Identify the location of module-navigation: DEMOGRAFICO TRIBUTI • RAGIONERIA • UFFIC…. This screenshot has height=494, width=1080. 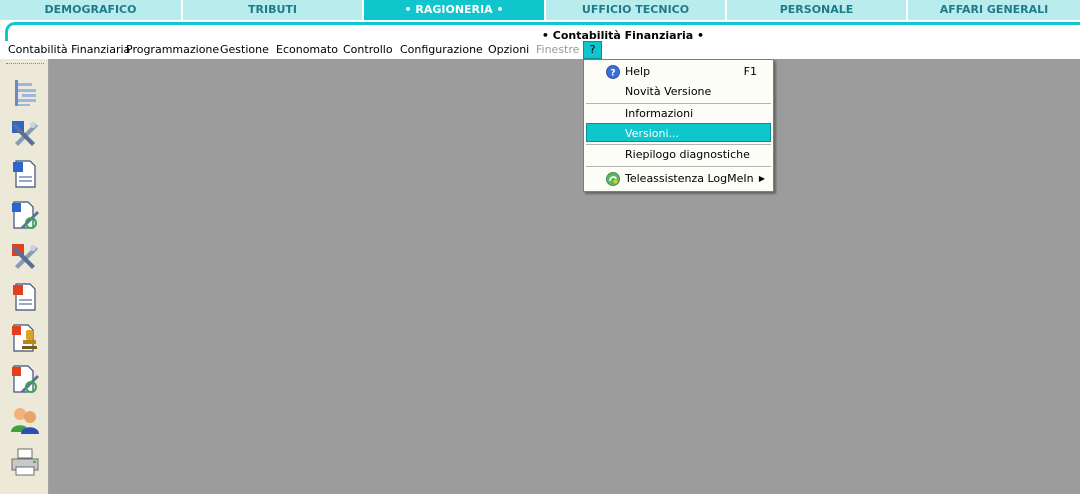
(540, 10).